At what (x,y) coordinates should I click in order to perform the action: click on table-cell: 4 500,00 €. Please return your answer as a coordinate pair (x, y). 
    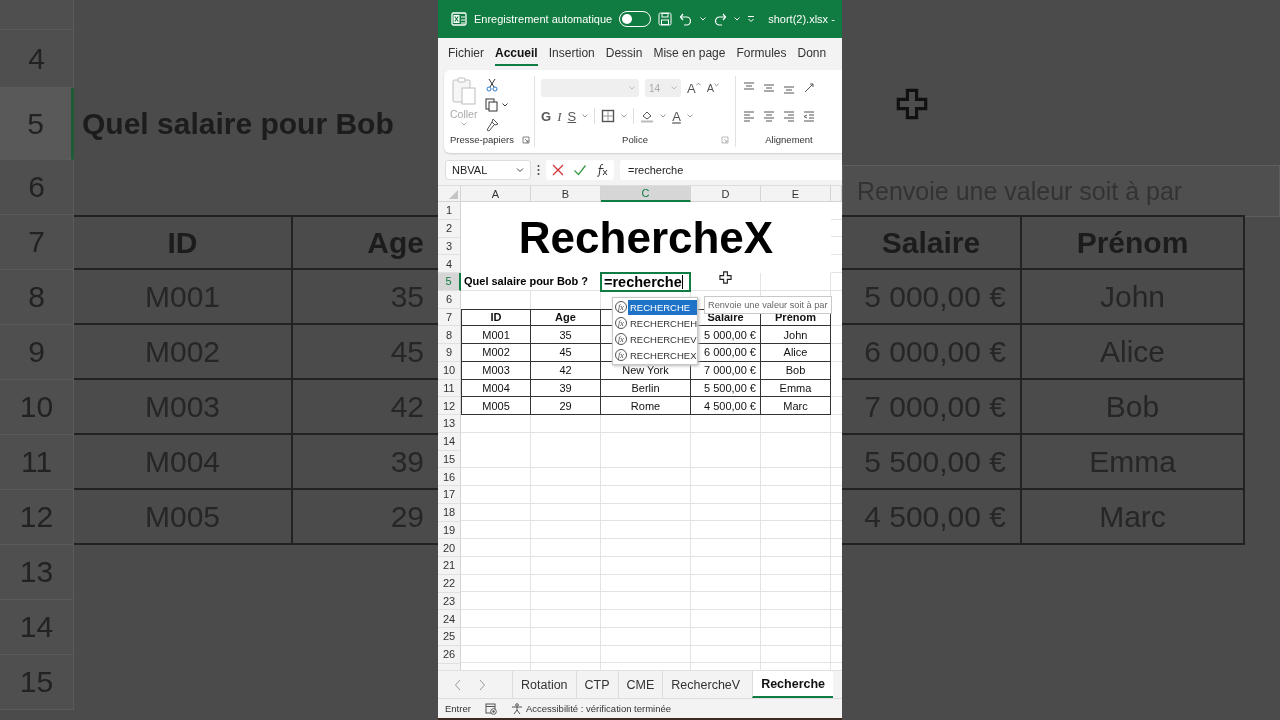
    Looking at the image, I should click on (726, 406).